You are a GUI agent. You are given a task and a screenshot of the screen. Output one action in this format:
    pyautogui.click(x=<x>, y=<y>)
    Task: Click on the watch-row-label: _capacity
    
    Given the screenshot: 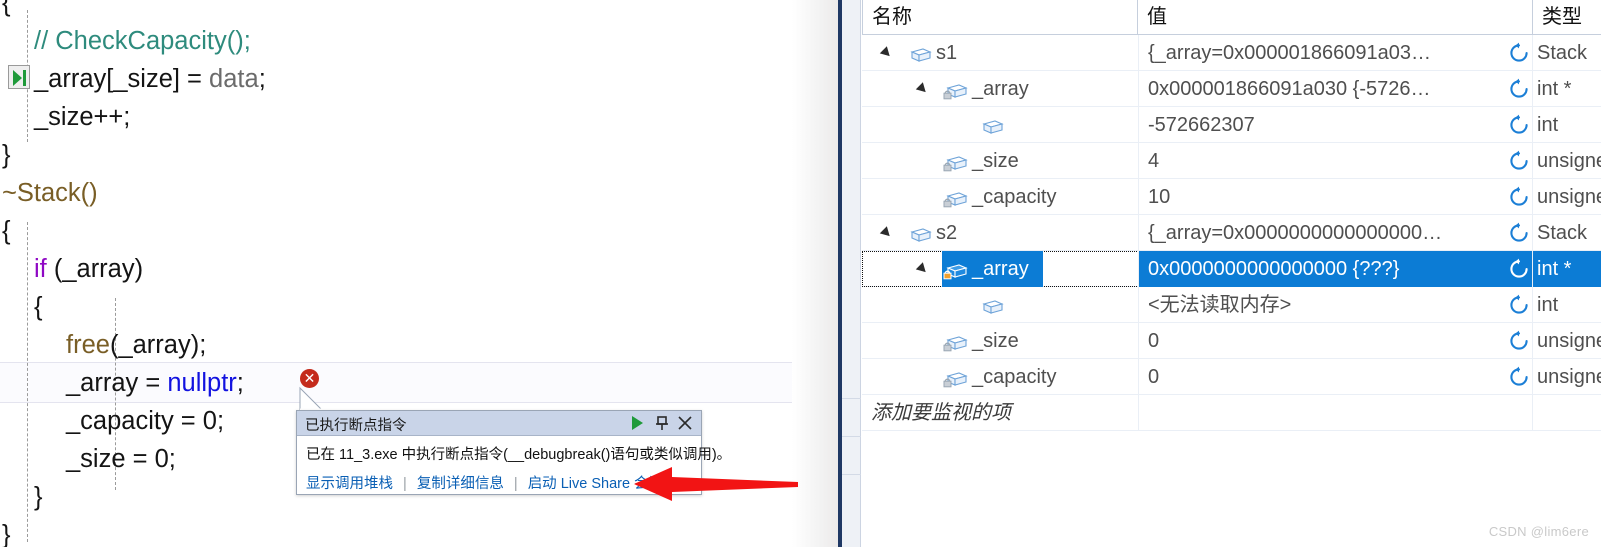 What is the action you would take?
    pyautogui.click(x=1014, y=197)
    